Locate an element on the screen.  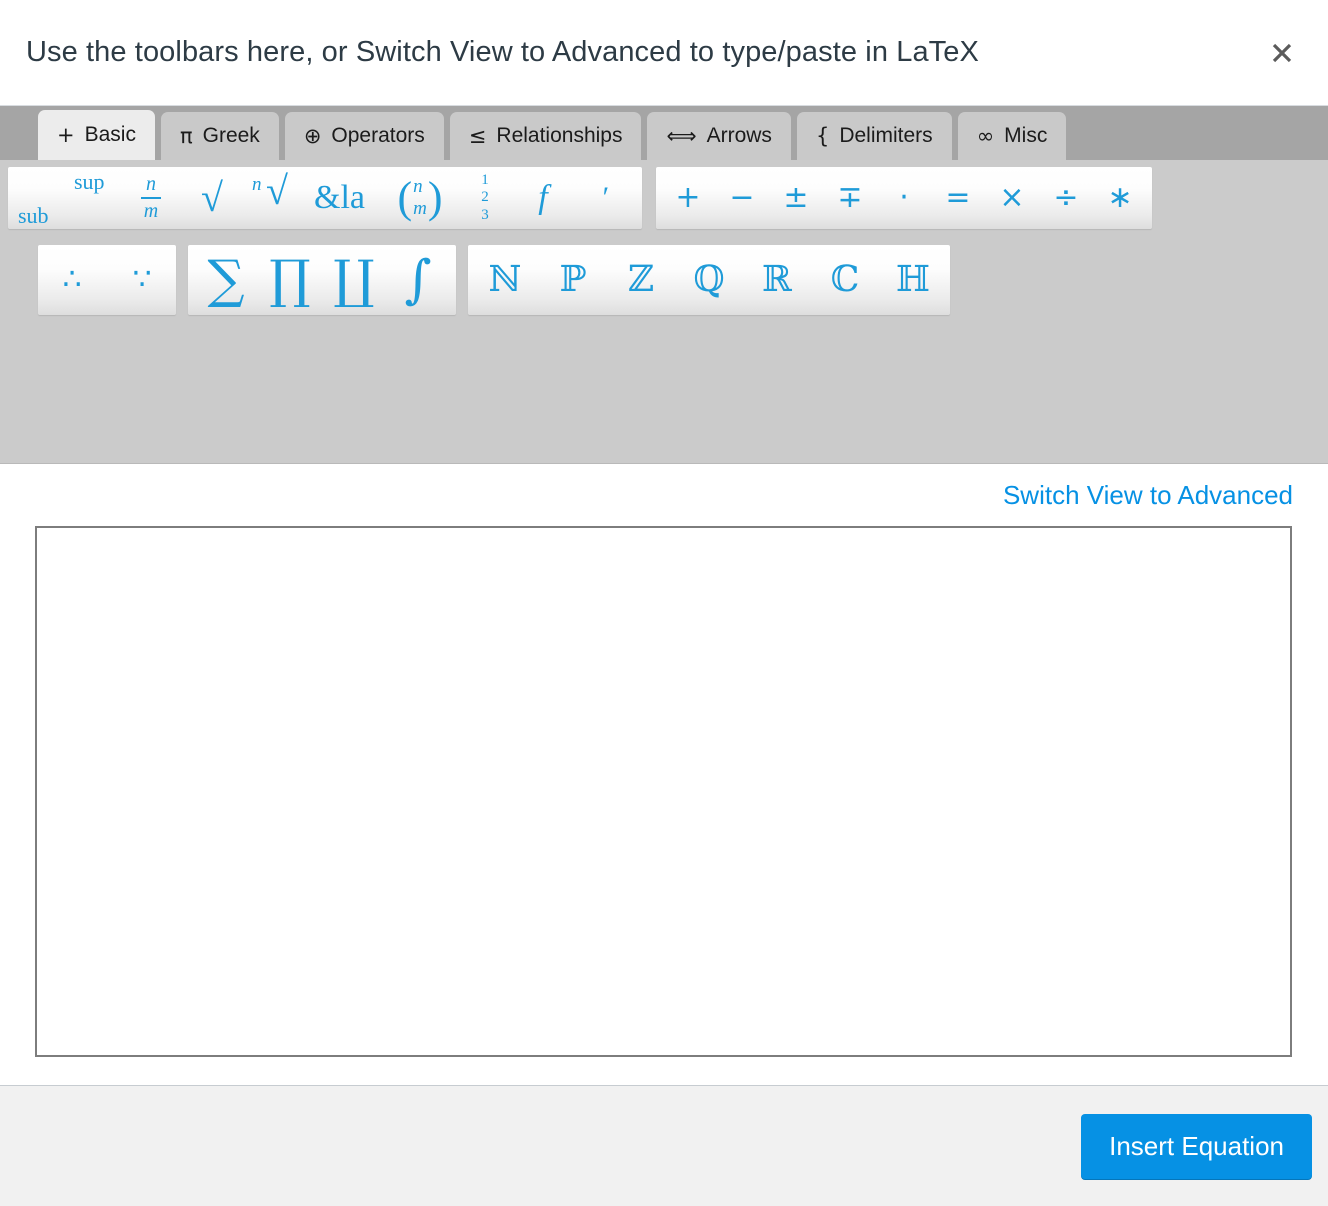
binomial-button: ( n m ) is located at coordinates (420, 198).